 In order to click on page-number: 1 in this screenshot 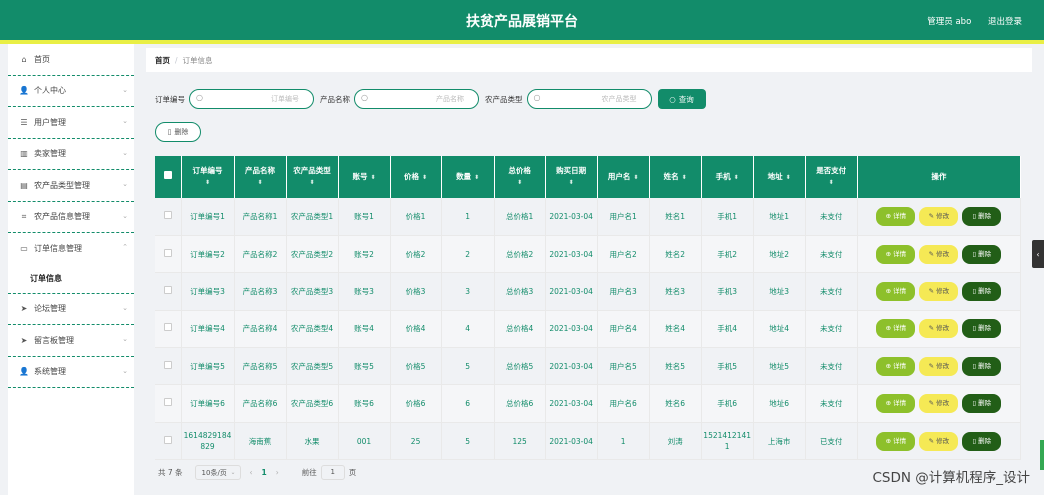, I will do `click(264, 472)`.